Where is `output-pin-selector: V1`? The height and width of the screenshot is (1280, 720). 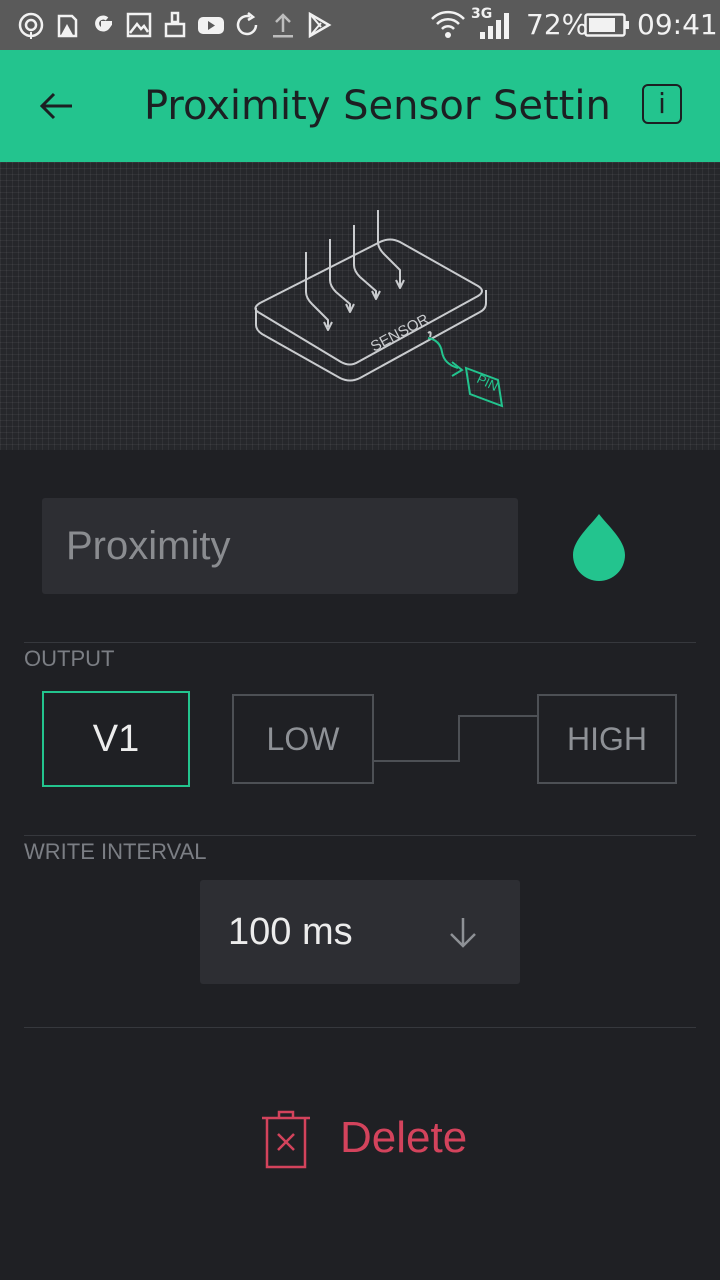
output-pin-selector: V1 is located at coordinates (116, 739).